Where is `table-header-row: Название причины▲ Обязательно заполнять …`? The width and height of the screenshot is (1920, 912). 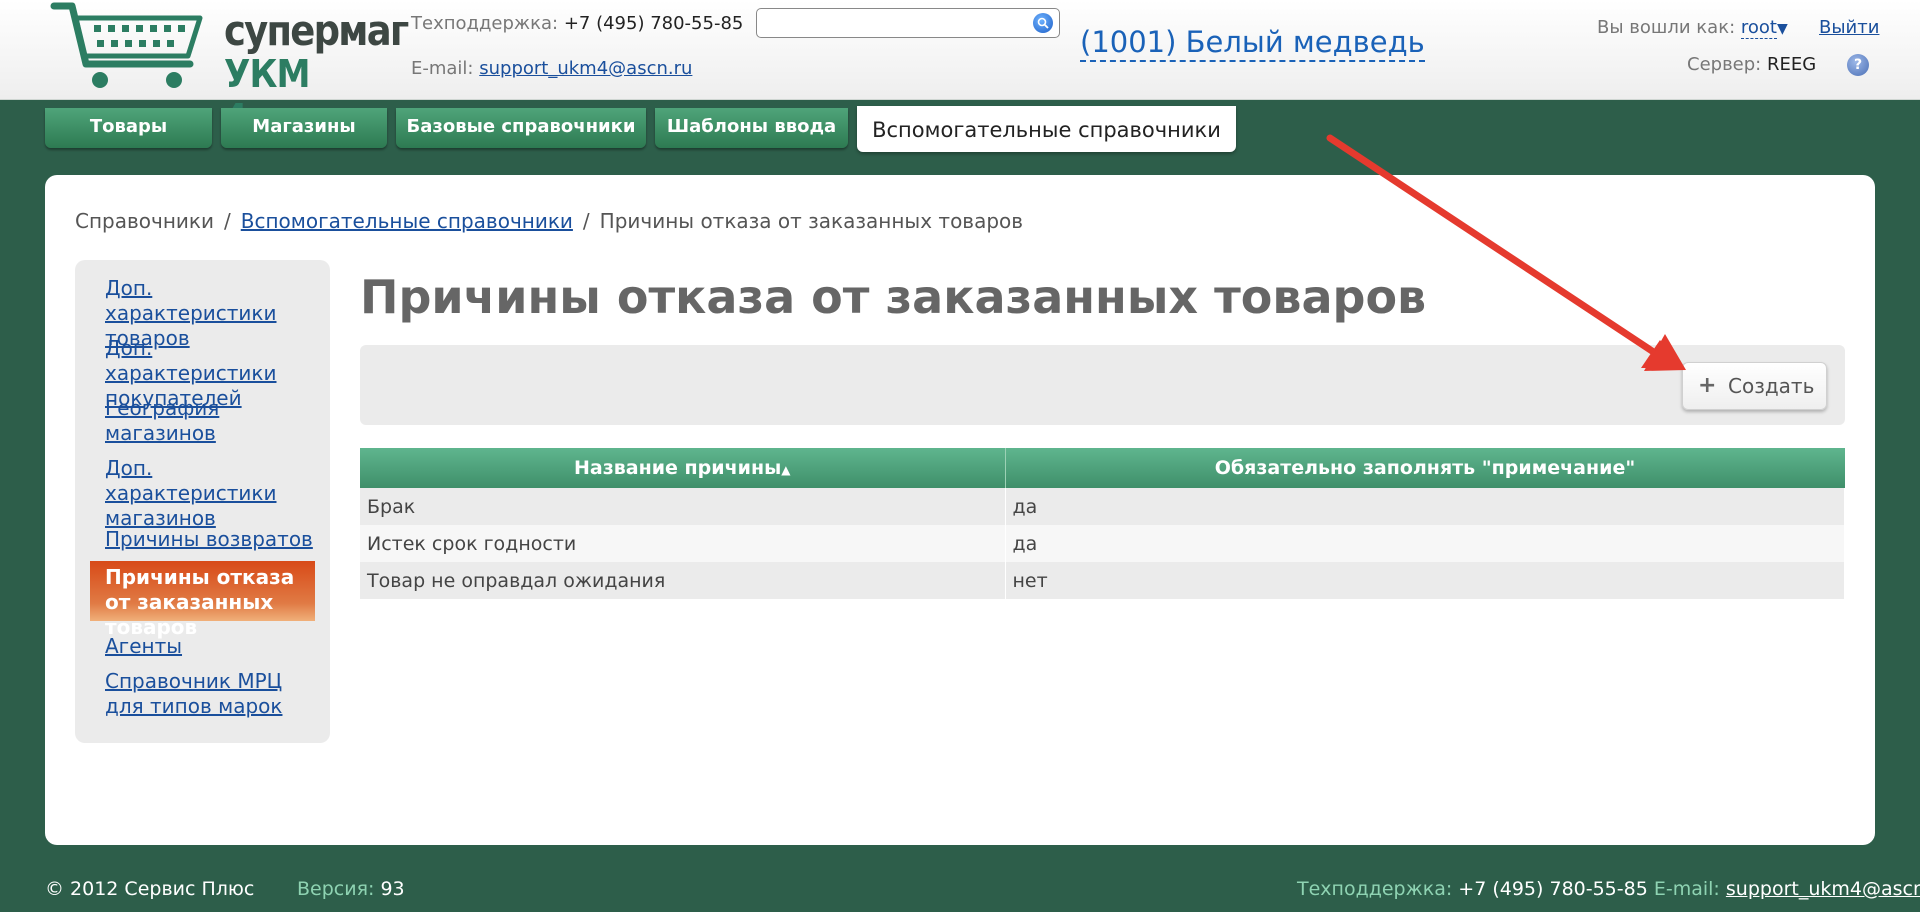 table-header-row: Название причины▲ Обязательно заполнять … is located at coordinates (1102, 468).